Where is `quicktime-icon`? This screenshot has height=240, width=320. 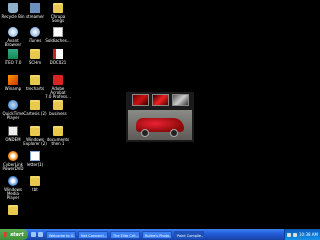 quicktime-icon is located at coordinates (13, 105).